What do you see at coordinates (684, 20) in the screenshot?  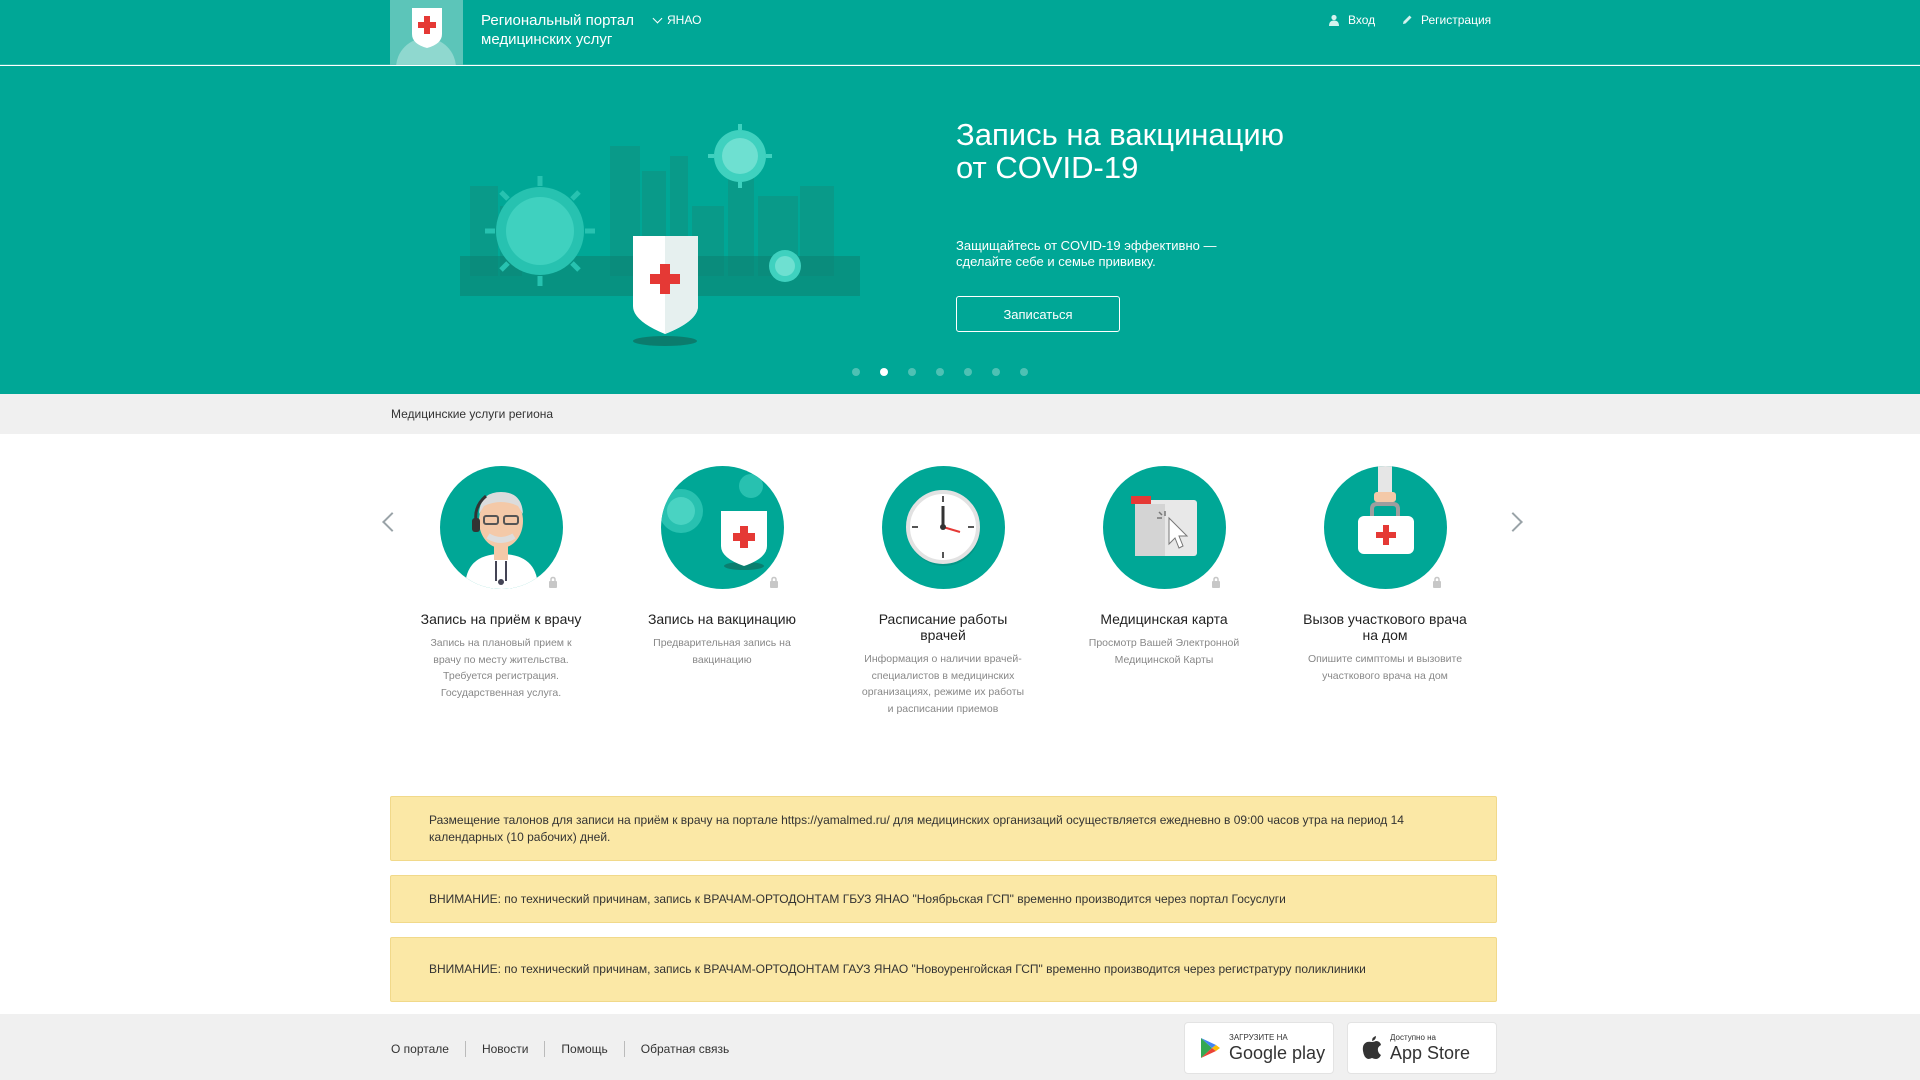 I see `region-label: ЯНАО` at bounding box center [684, 20].